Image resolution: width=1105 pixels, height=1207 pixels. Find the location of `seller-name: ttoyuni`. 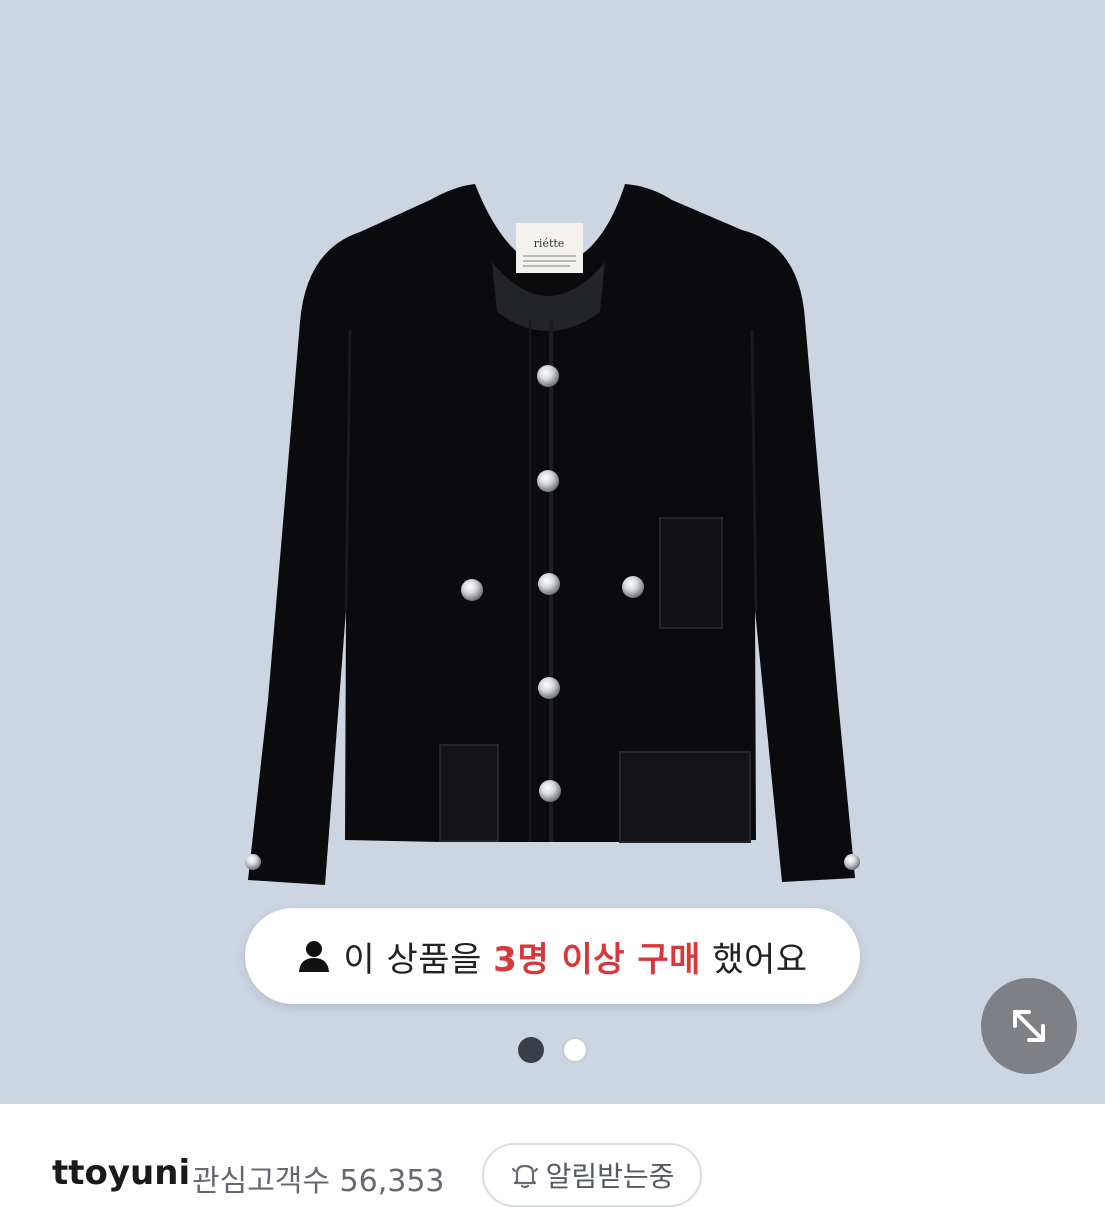

seller-name: ttoyuni is located at coordinates (121, 1173).